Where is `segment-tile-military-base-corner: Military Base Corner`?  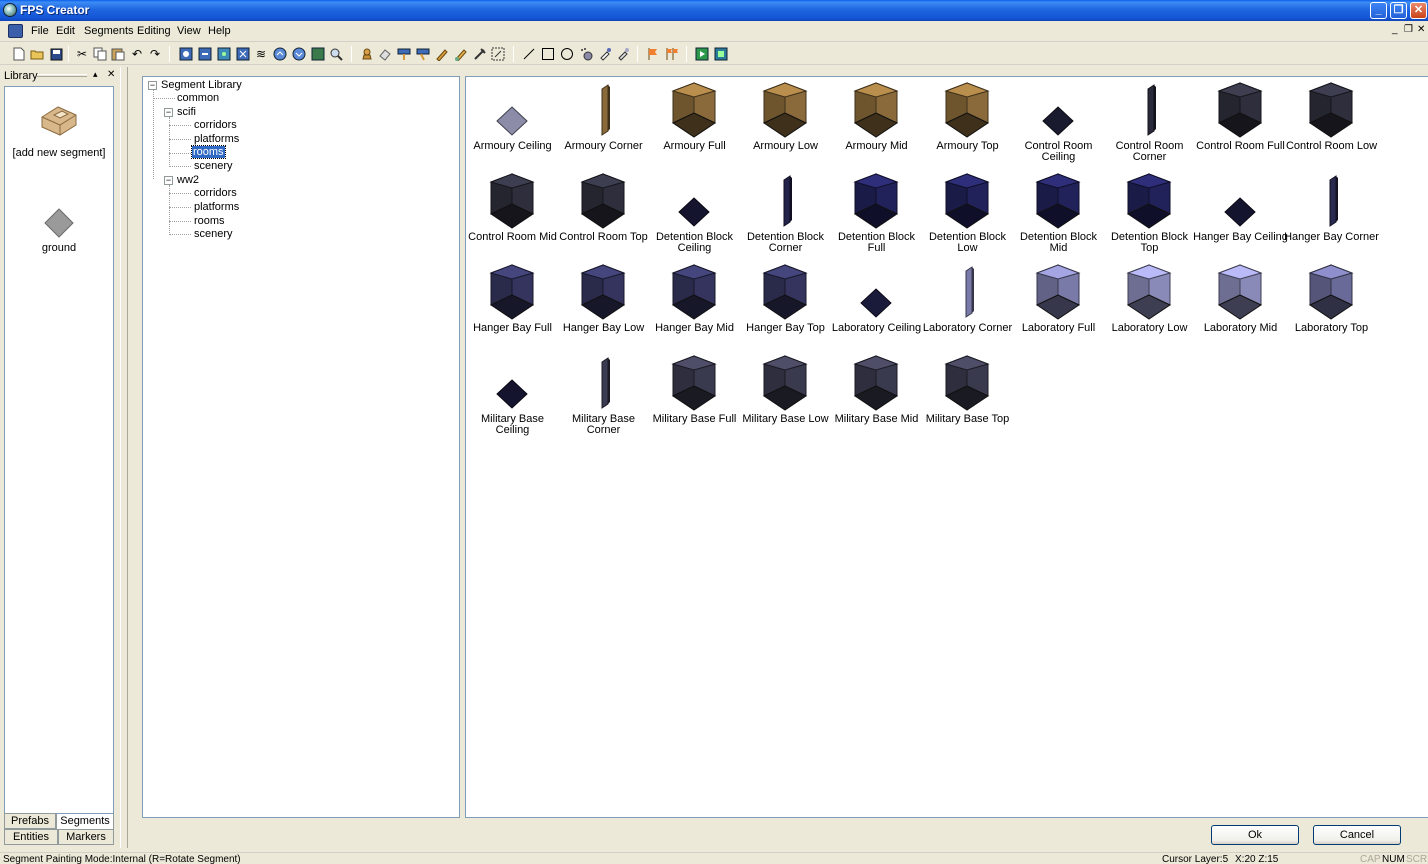 segment-tile-military-base-corner: Military Base Corner is located at coordinates (603, 397).